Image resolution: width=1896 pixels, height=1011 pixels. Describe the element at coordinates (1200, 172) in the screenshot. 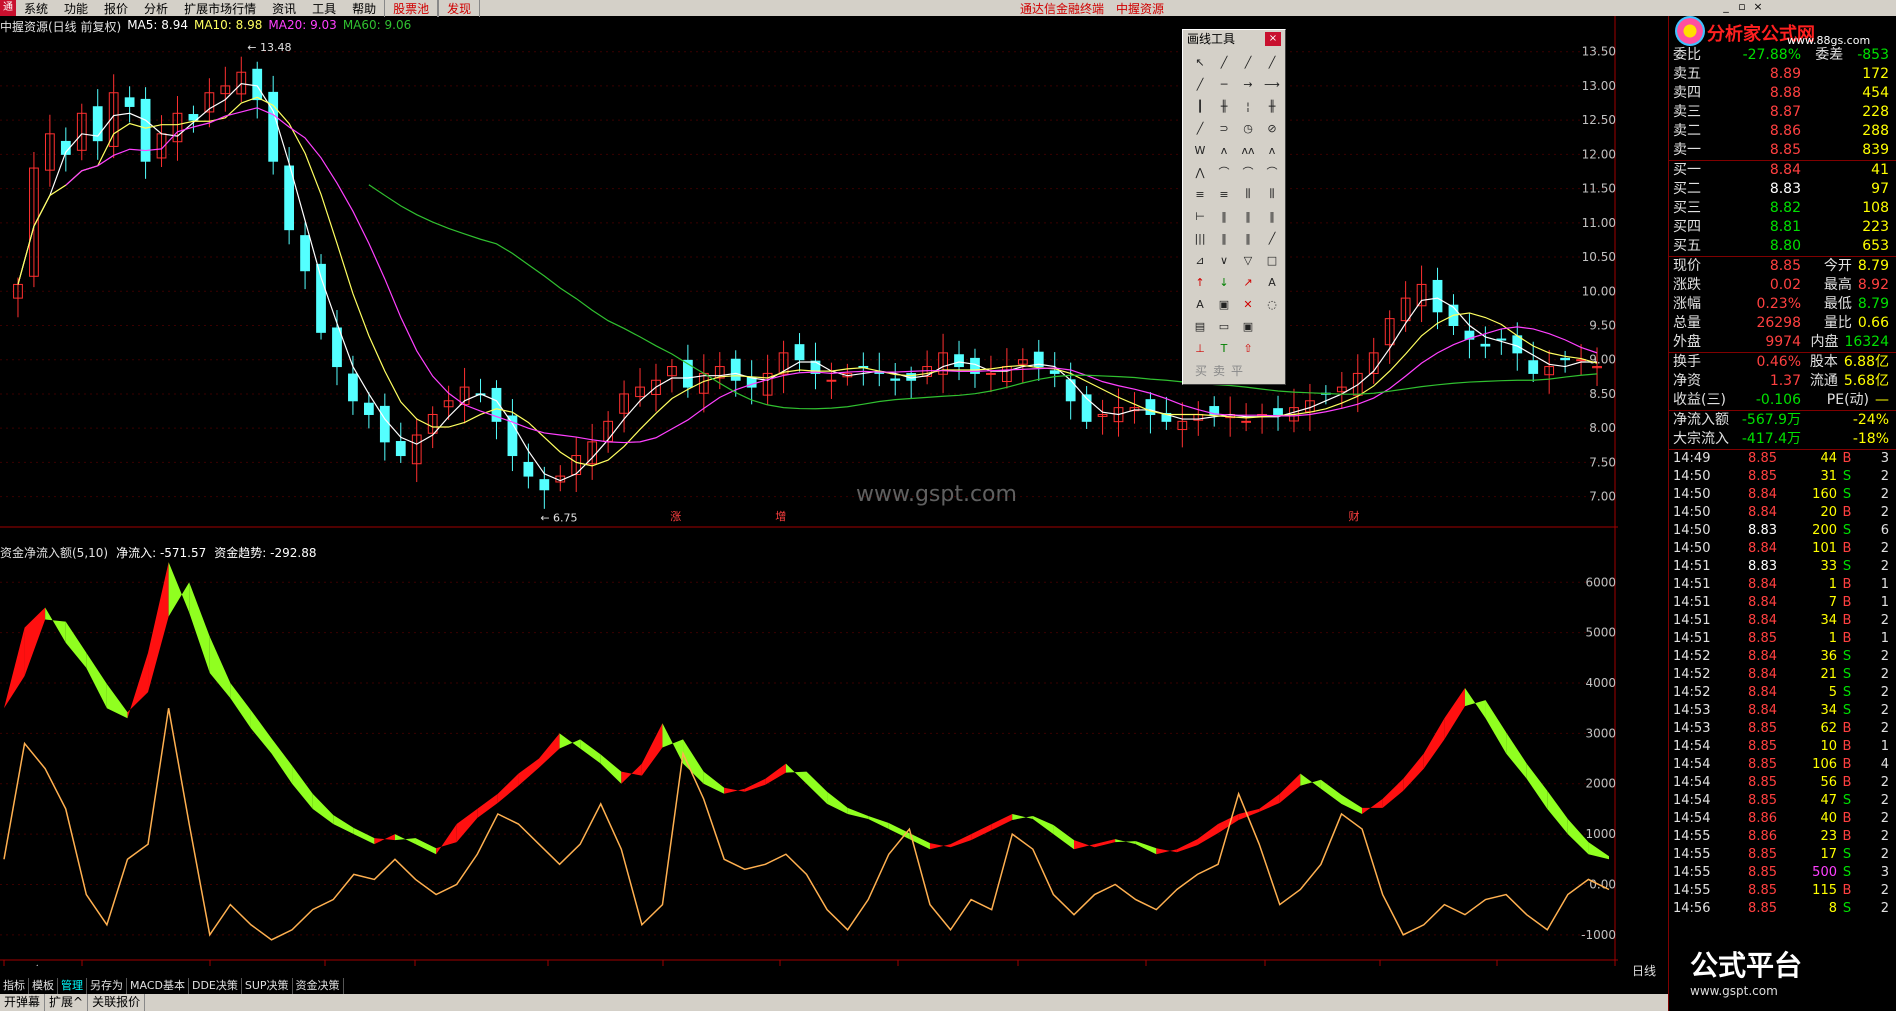

I see `tool-button-icon: ⋀` at that location.